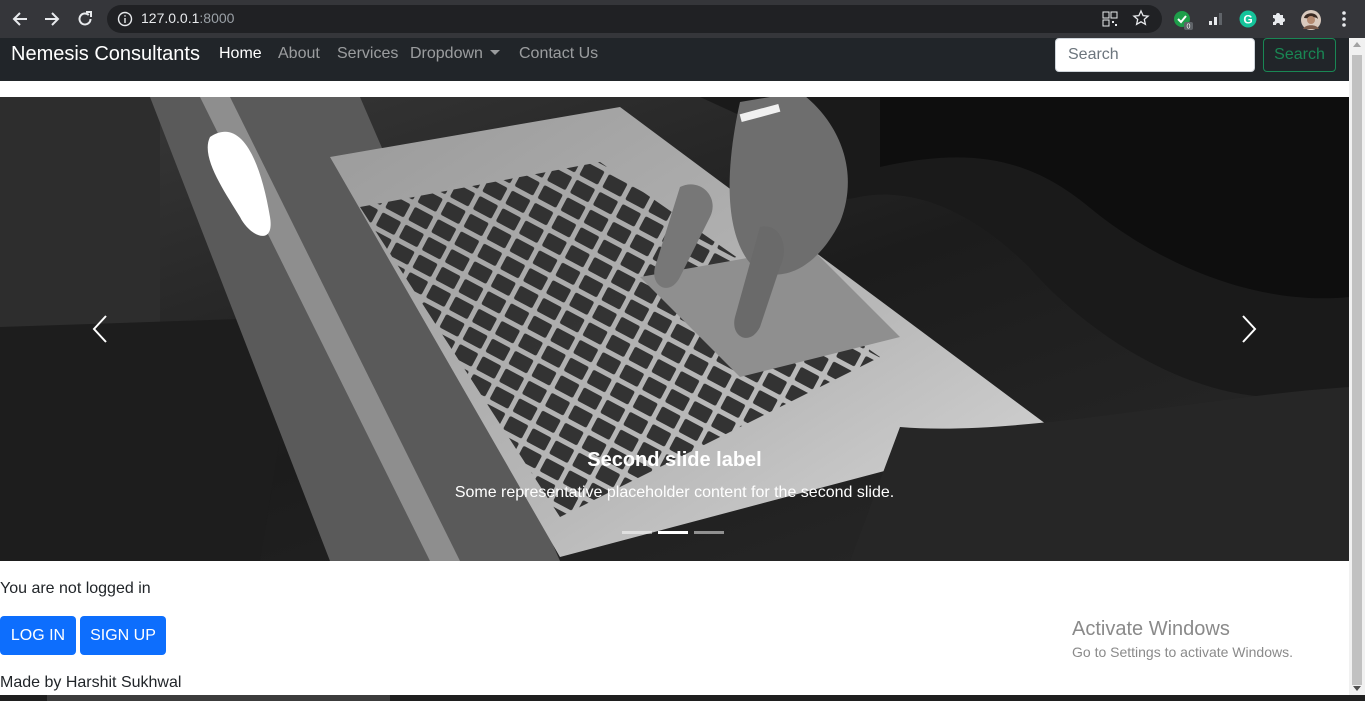 This screenshot has width=1365, height=701. Describe the element at coordinates (494, 52) in the screenshot. I see `chevron-down-icon` at that location.